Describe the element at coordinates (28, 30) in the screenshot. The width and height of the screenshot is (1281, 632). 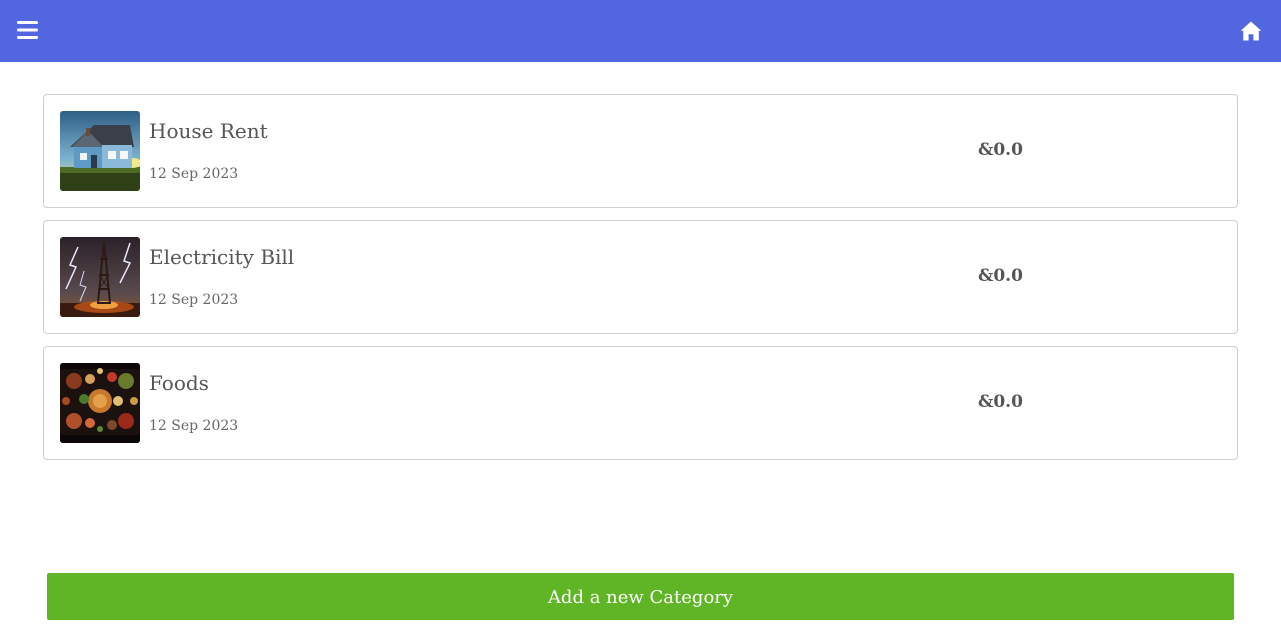
I see `hamburger-menu-icon` at that location.